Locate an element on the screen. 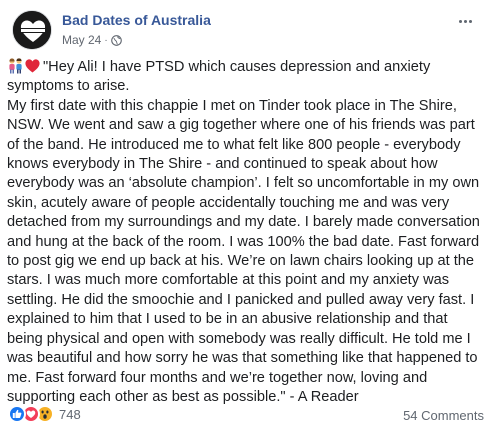 This screenshot has width=492, height=435. globe-icon is located at coordinates (116, 40).